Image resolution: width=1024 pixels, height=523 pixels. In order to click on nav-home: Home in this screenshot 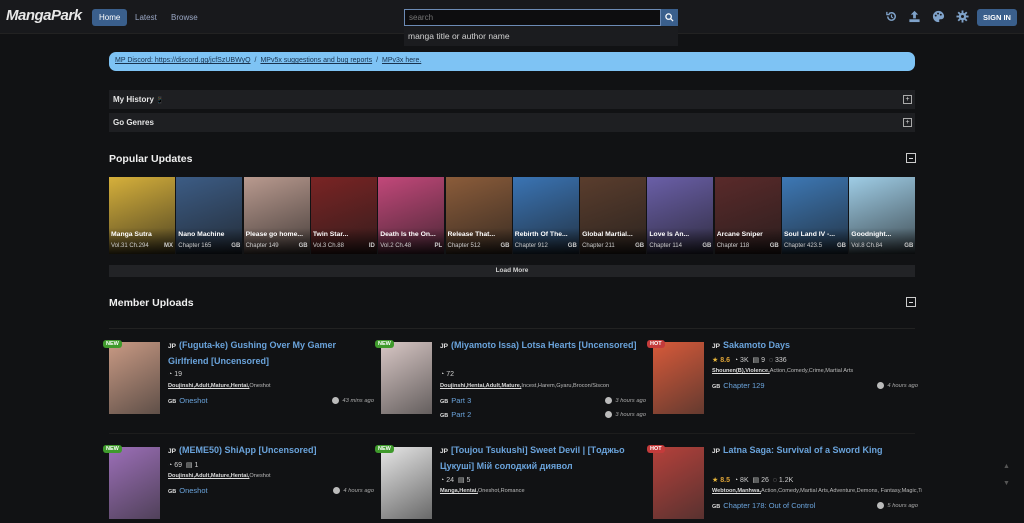, I will do `click(110, 17)`.